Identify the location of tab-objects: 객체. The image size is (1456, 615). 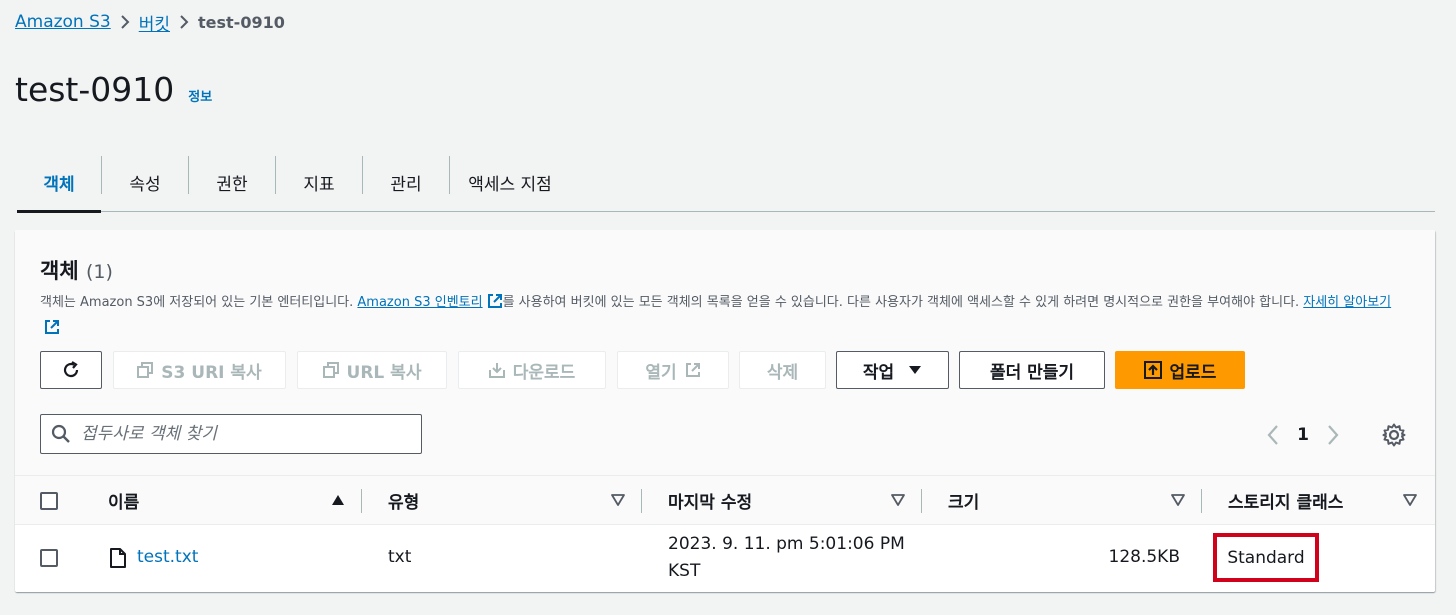
(59, 182).